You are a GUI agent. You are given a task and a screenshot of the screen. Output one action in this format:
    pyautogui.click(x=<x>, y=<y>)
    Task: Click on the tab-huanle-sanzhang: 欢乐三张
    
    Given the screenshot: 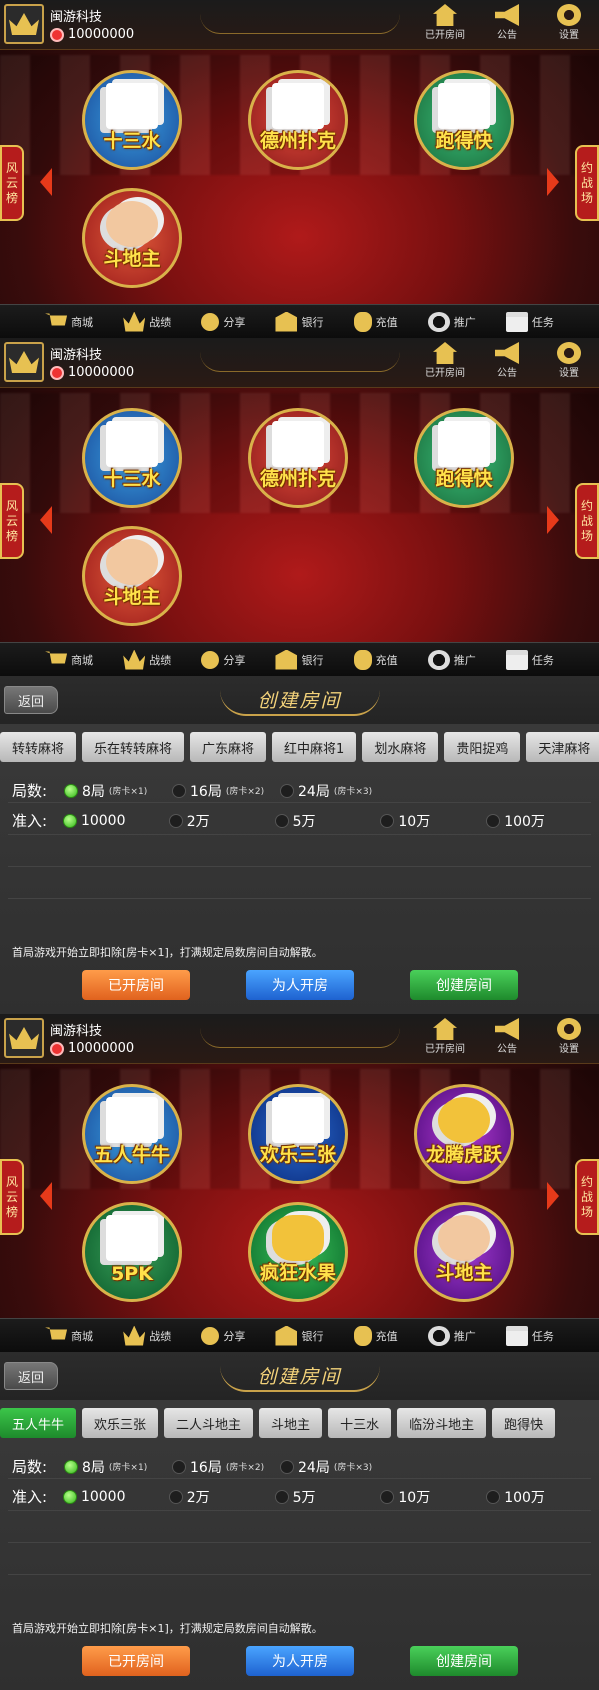 What is the action you would take?
    pyautogui.click(x=120, y=1423)
    